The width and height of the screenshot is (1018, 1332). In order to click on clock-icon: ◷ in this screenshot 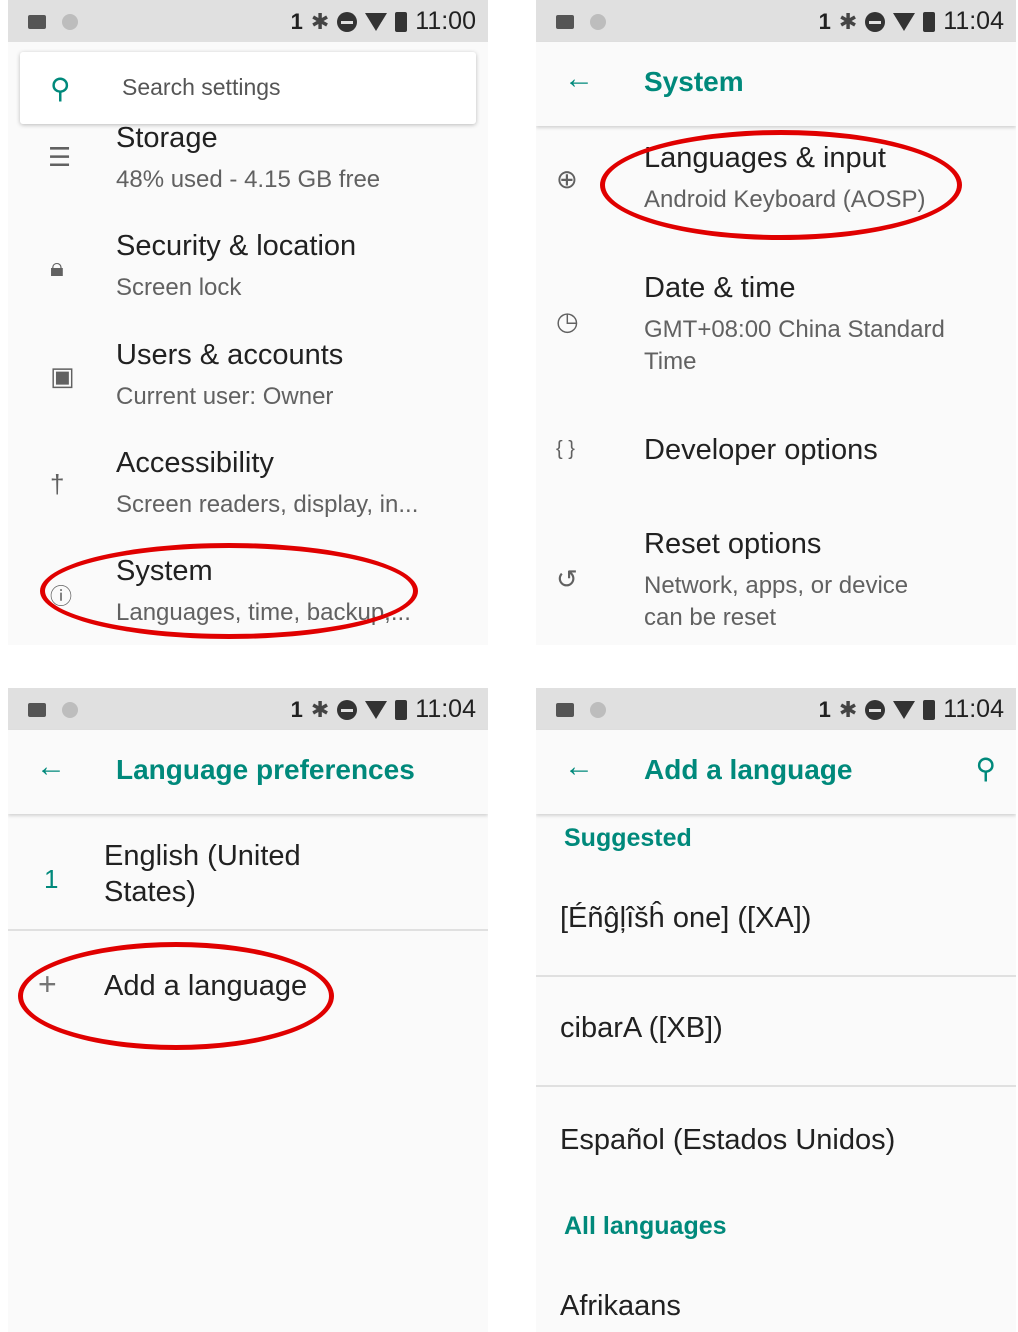, I will do `click(567, 321)`.